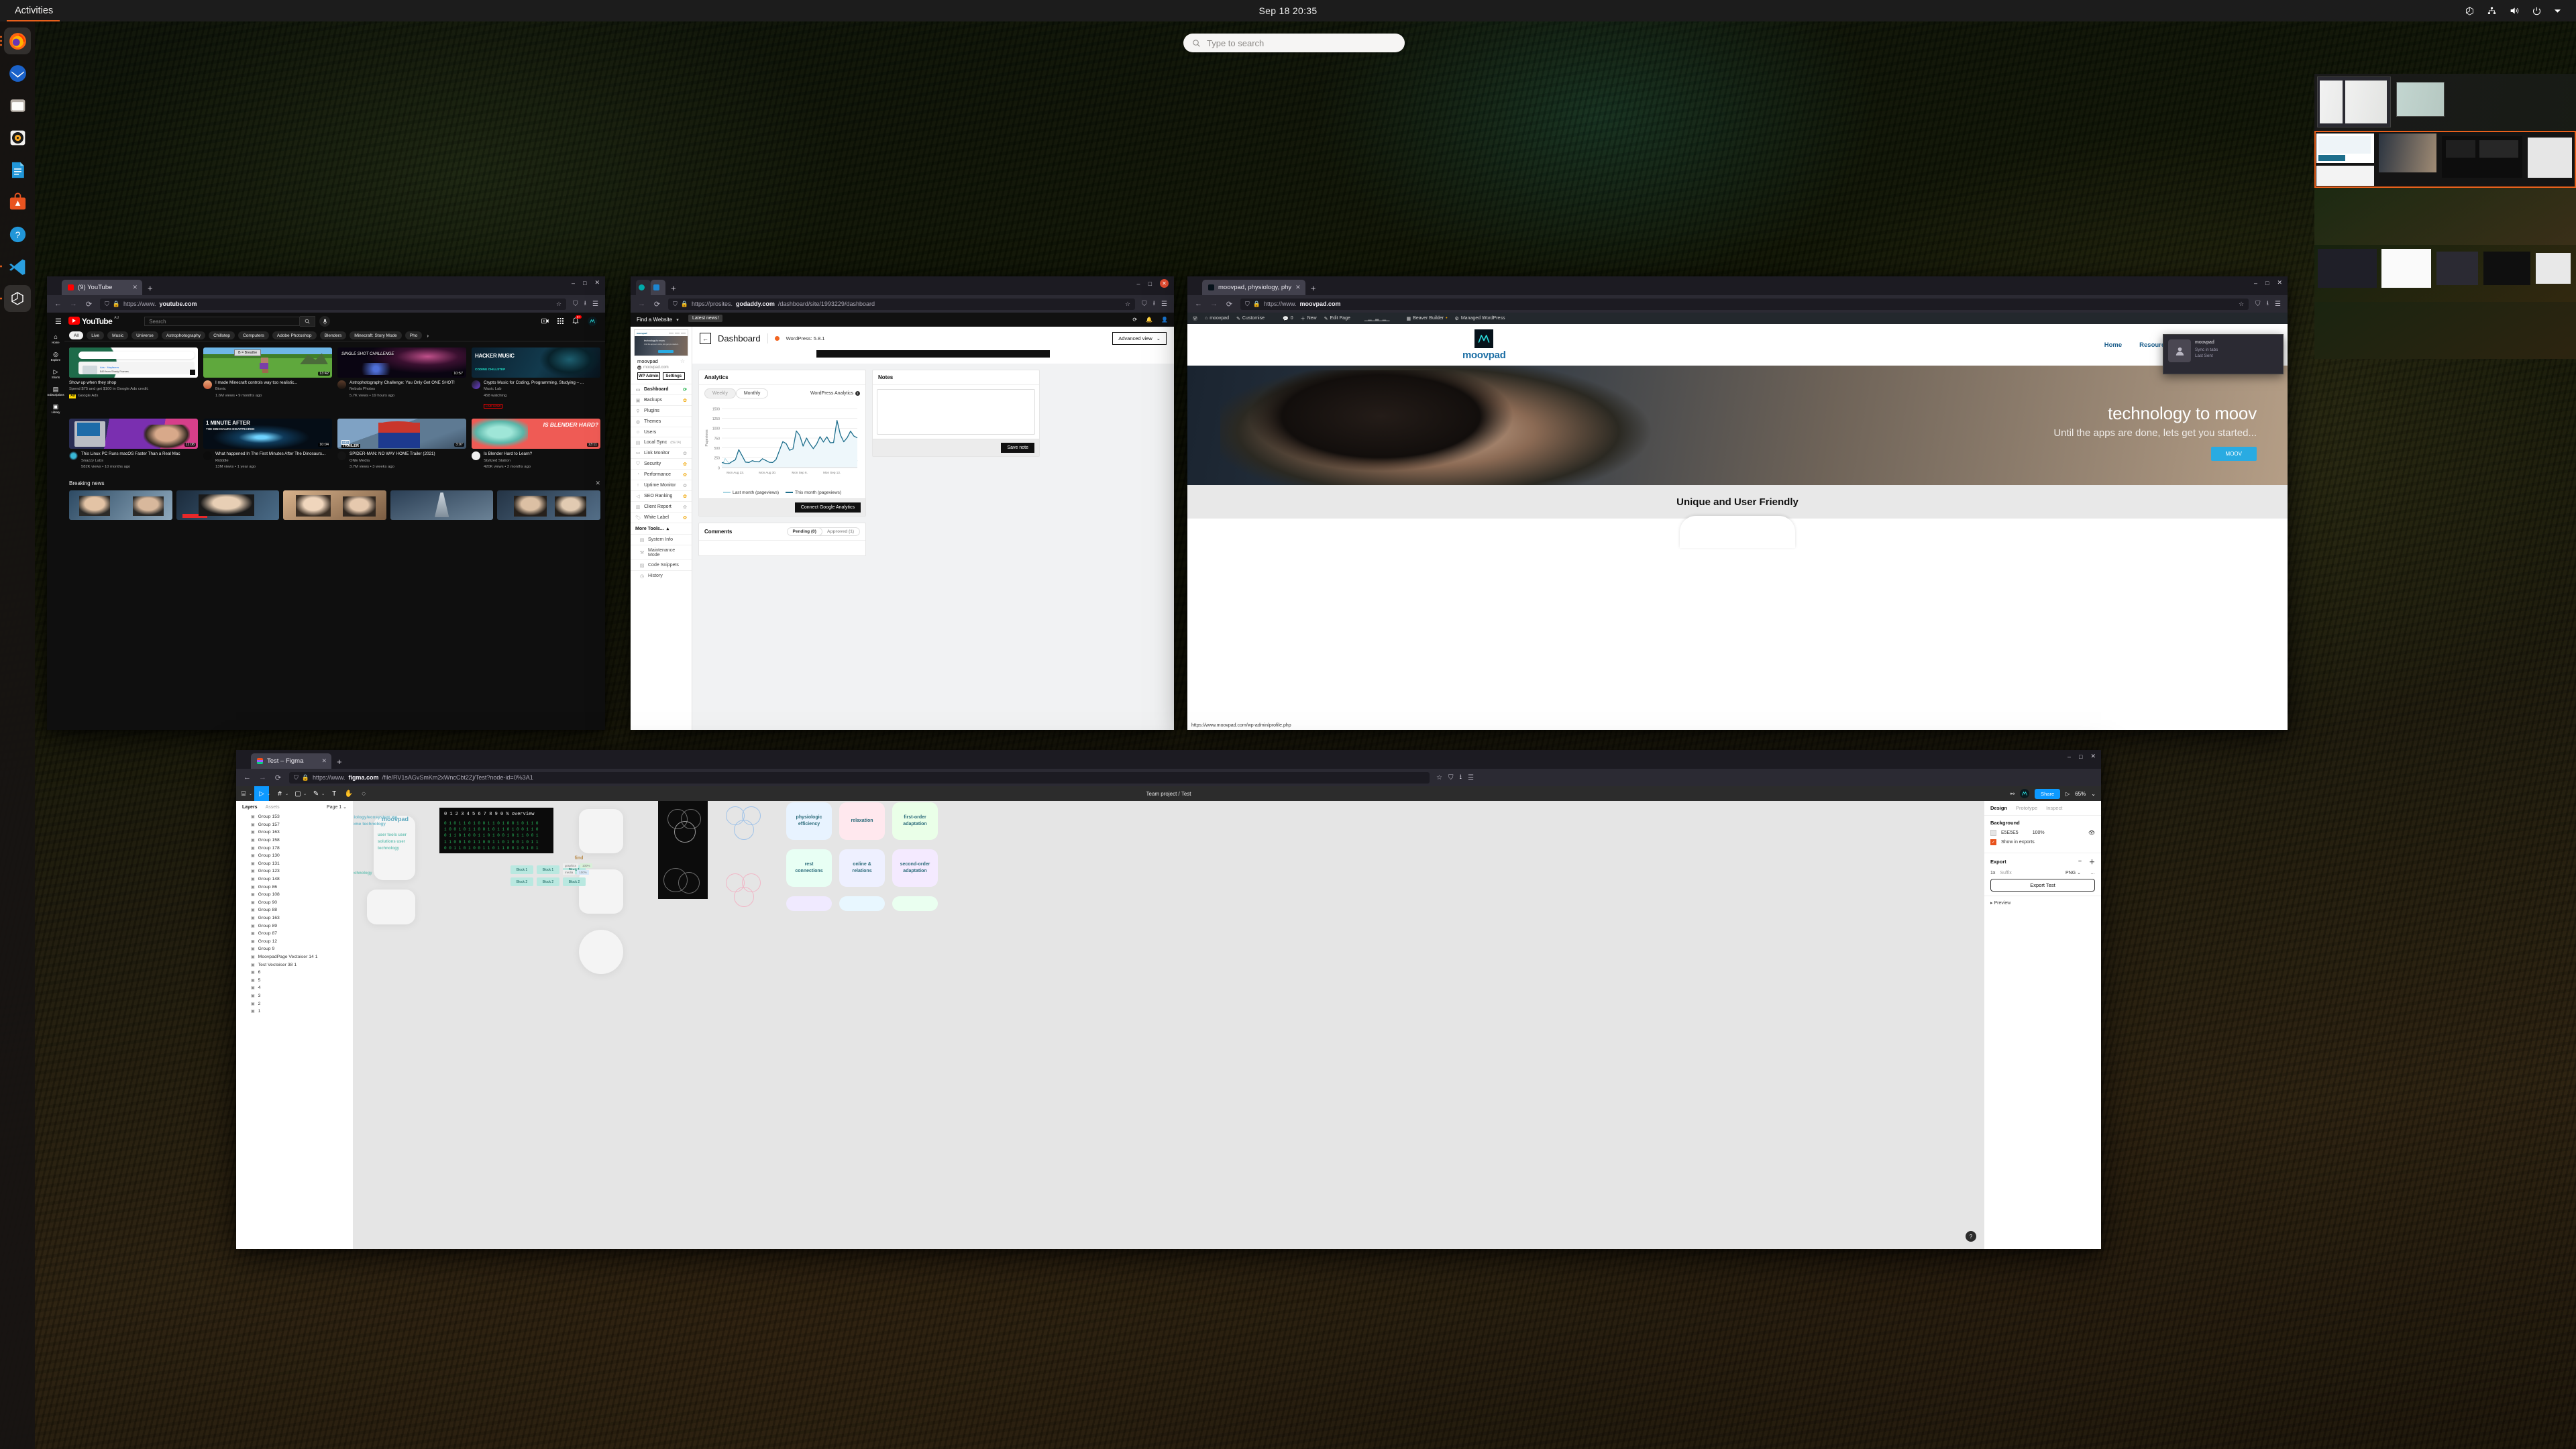 The height and width of the screenshot is (1449, 2576). I want to click on notifications-icon: 9+, so click(577, 320).